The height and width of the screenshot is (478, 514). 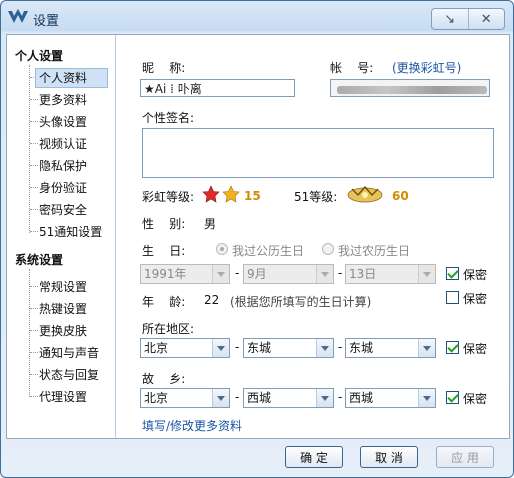 I want to click on lunar-birthday-radio, so click(x=328, y=249).